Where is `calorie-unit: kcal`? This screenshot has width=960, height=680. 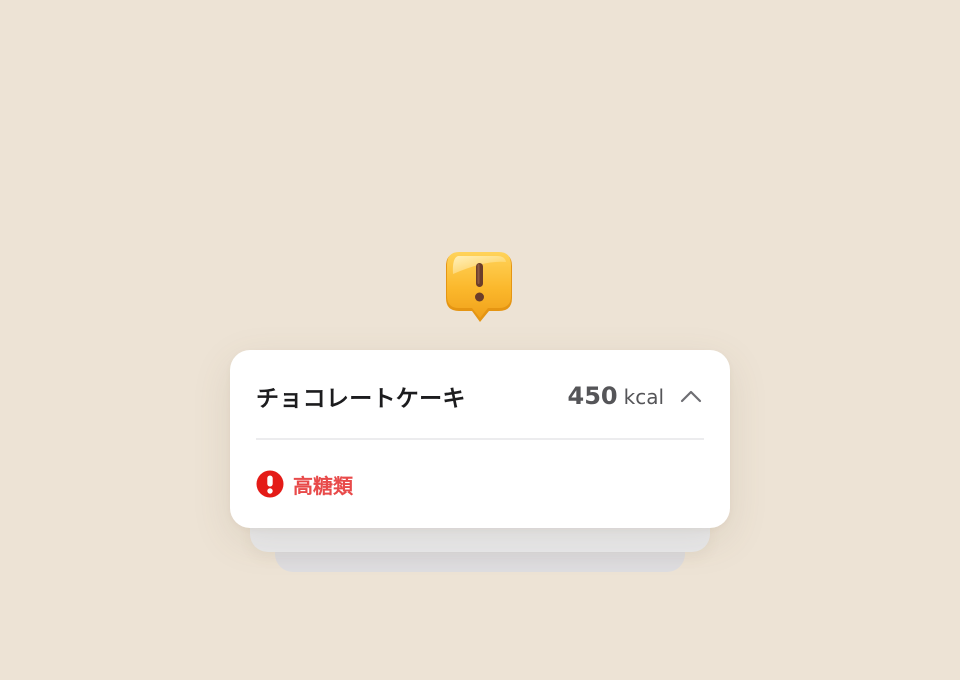 calorie-unit: kcal is located at coordinates (643, 397).